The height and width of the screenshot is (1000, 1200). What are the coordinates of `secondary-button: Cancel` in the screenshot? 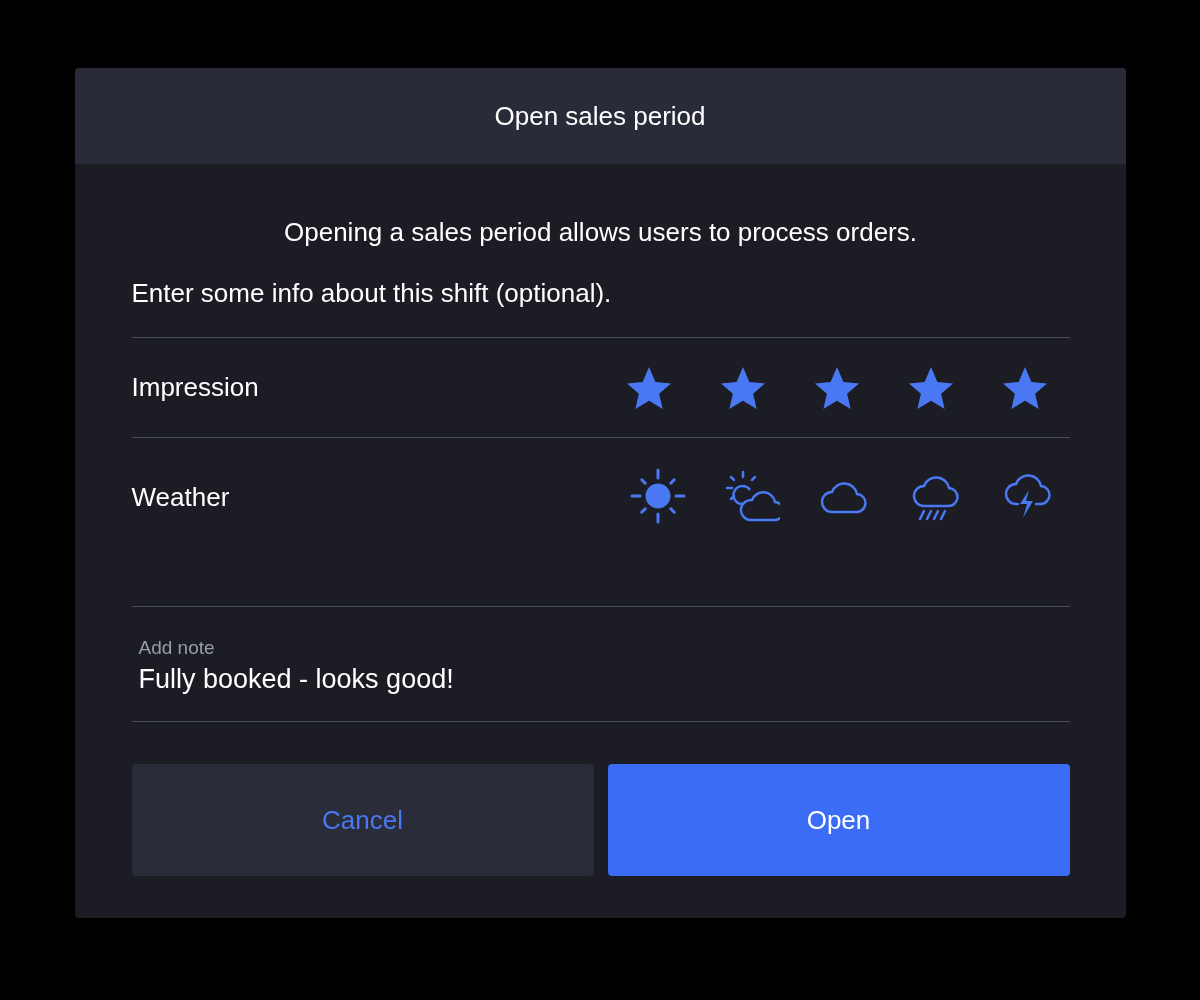 It's located at (362, 820).